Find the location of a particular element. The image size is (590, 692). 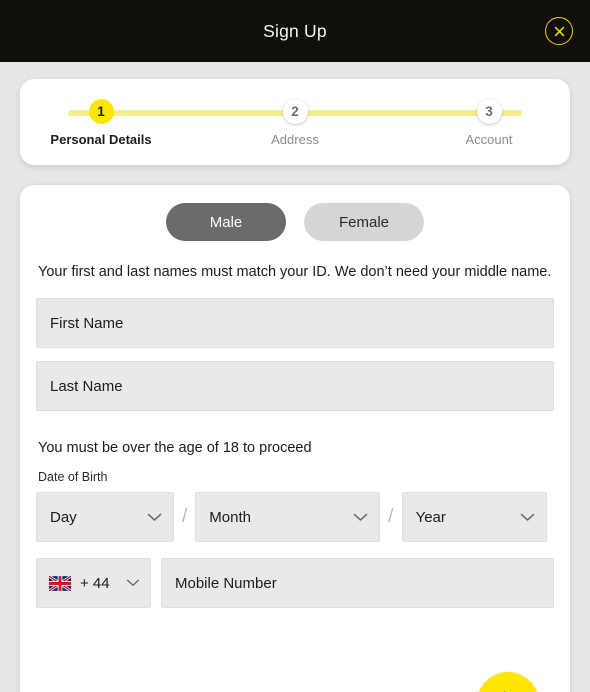

stepper-step-label: Personal Details is located at coordinates (101, 139).